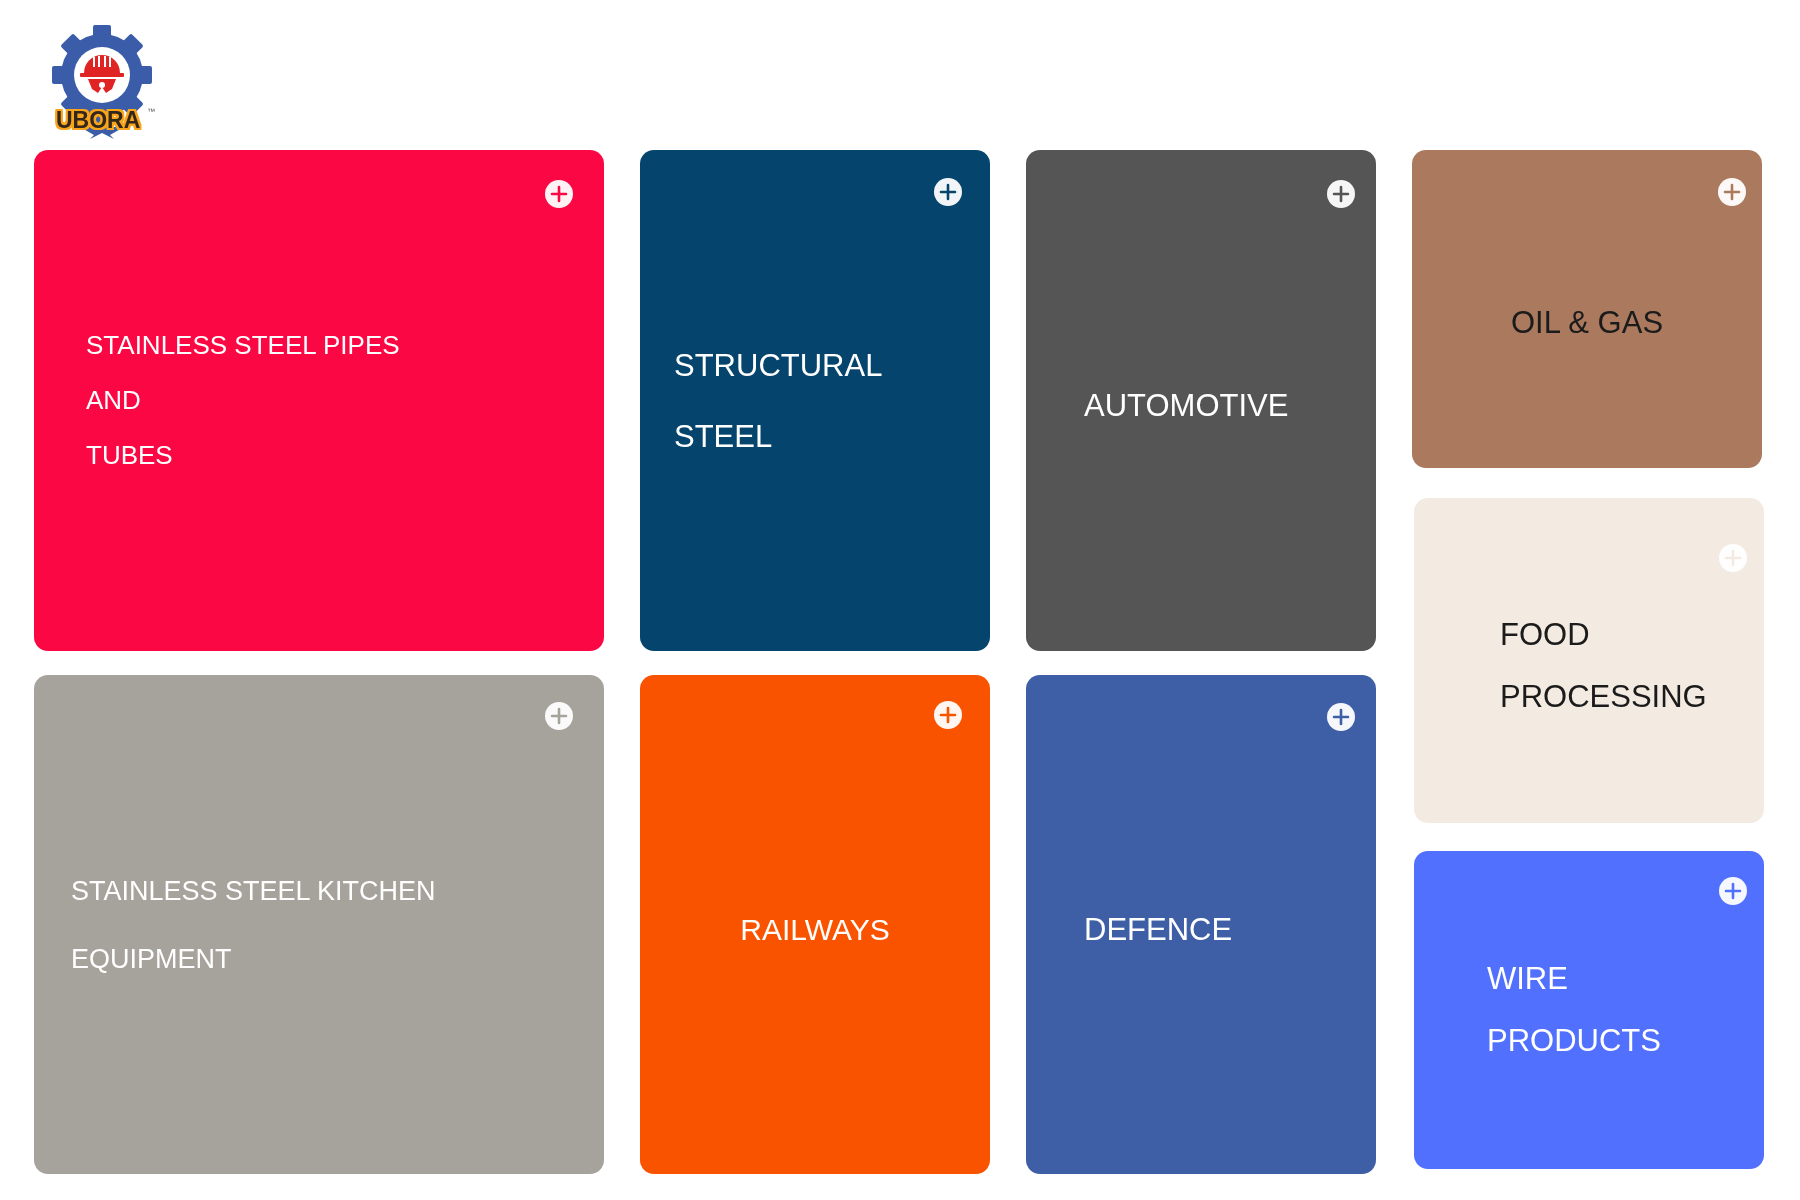 The width and height of the screenshot is (1800, 1200). What do you see at coordinates (243, 400) in the screenshot?
I see `card-title: STAINLESS STEEL PIPES AND TUBES` at bounding box center [243, 400].